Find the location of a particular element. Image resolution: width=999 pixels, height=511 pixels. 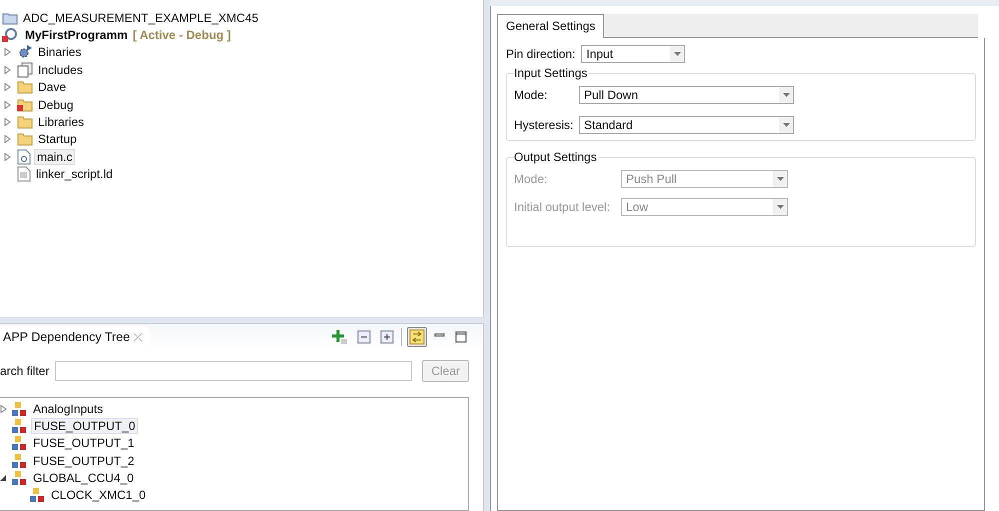

group-title: Output Settings is located at coordinates (556, 157).